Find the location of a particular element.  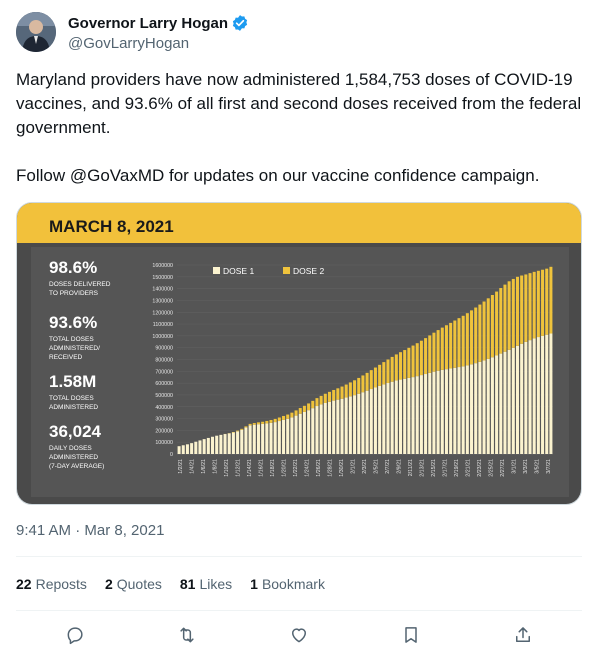

x-tick-label: 1/10/21 is located at coordinates (227, 468).